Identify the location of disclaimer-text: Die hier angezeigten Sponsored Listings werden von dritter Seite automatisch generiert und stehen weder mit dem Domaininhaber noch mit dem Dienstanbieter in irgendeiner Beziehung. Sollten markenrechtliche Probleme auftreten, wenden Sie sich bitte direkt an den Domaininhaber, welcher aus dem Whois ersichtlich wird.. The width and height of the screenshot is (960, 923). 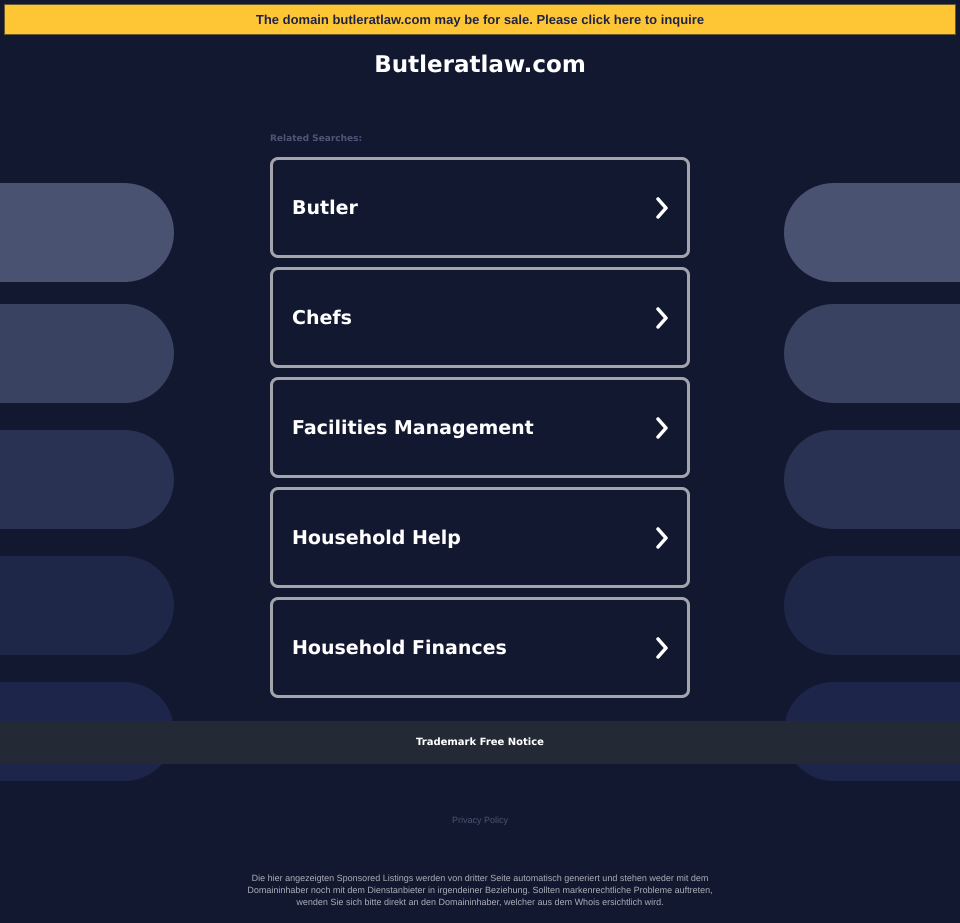
(480, 890).